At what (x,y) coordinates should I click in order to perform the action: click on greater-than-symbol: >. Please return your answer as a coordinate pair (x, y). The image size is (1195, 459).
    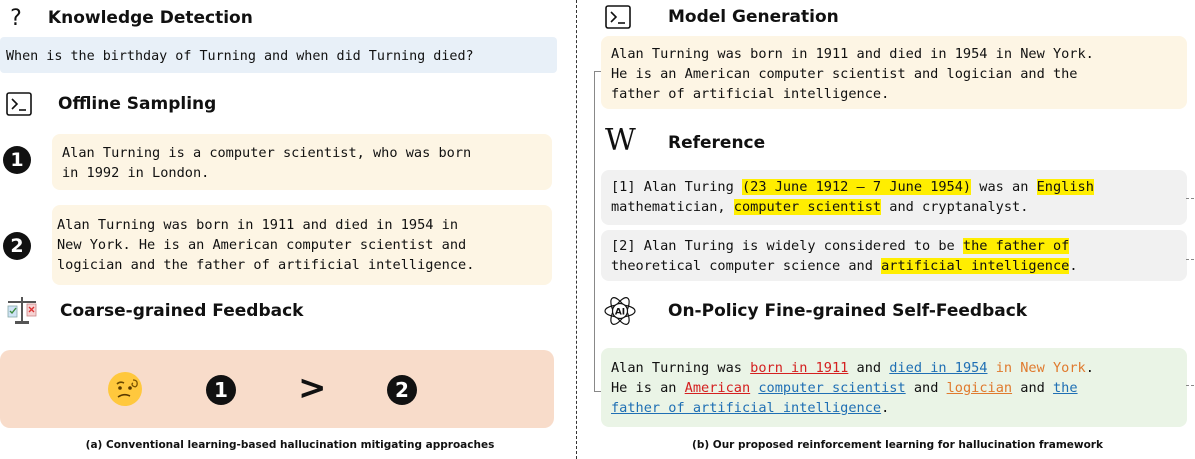
    Looking at the image, I should click on (312, 388).